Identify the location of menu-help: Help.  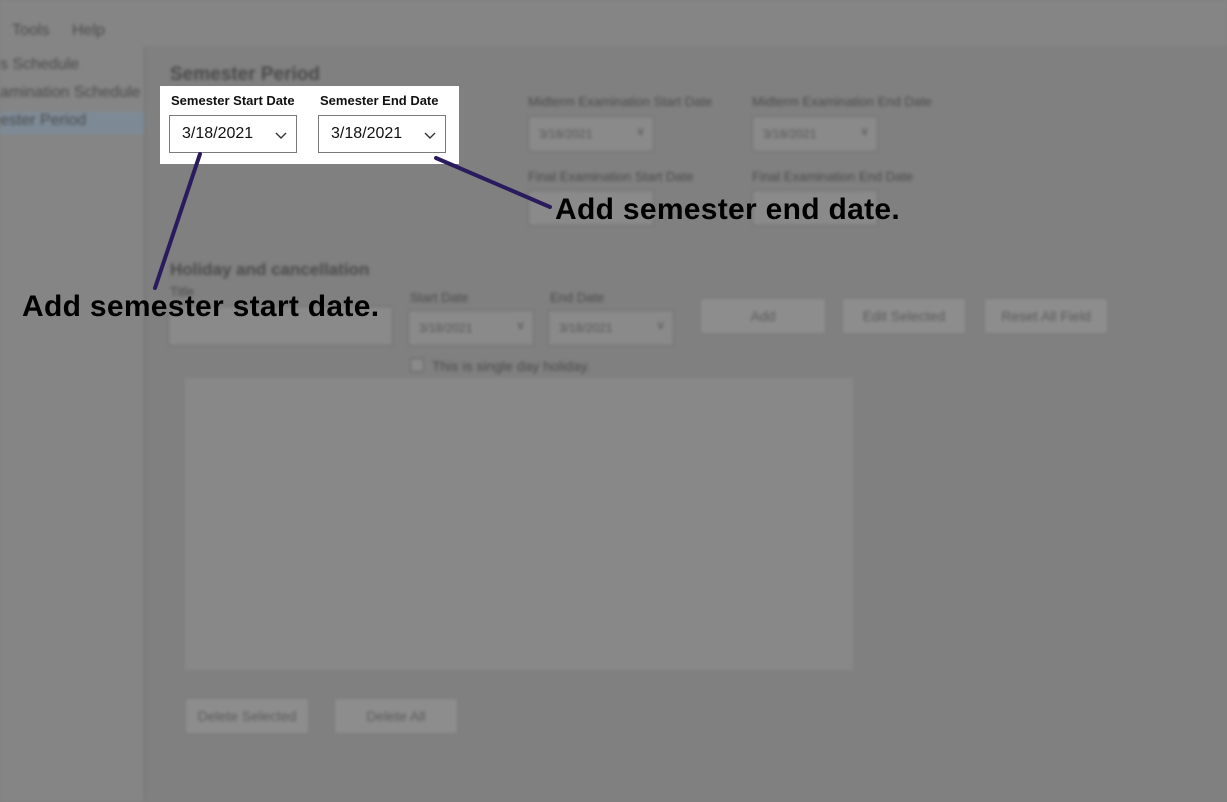
(88, 31).